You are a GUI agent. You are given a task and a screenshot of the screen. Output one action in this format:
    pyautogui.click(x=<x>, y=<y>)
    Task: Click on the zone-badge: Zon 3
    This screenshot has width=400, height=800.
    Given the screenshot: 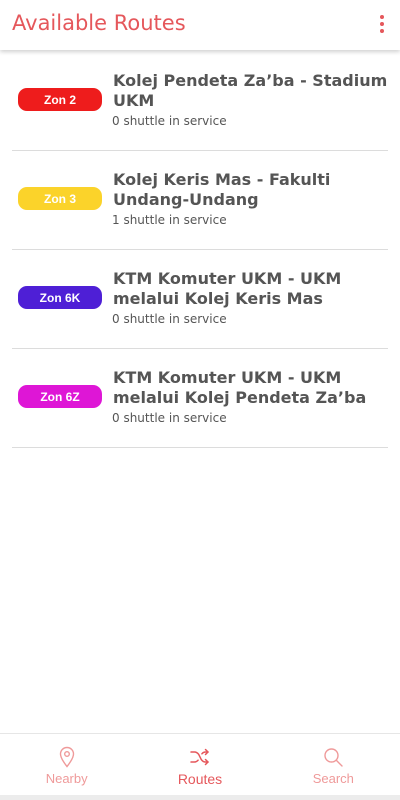 What is the action you would take?
    pyautogui.click(x=60, y=198)
    